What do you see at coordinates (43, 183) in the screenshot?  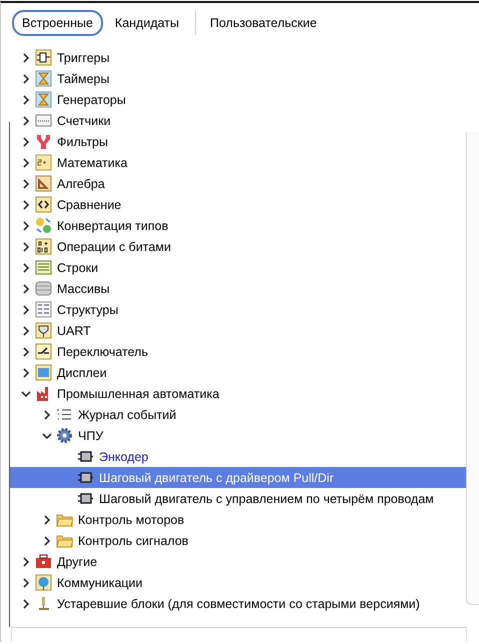 I see `set-square-icon` at bounding box center [43, 183].